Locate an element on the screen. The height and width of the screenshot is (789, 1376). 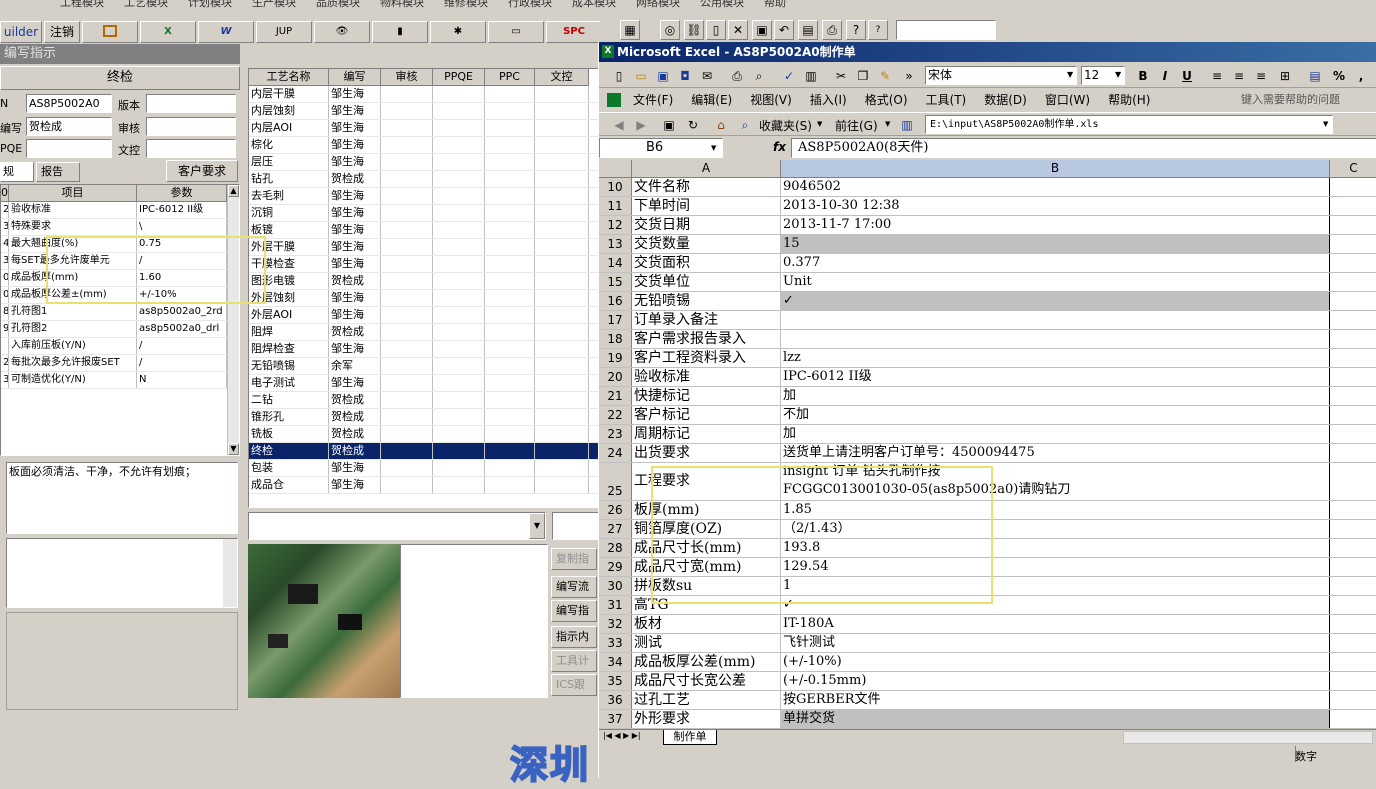
excel-menu-item: 窗口(W) is located at coordinates (1067, 100).